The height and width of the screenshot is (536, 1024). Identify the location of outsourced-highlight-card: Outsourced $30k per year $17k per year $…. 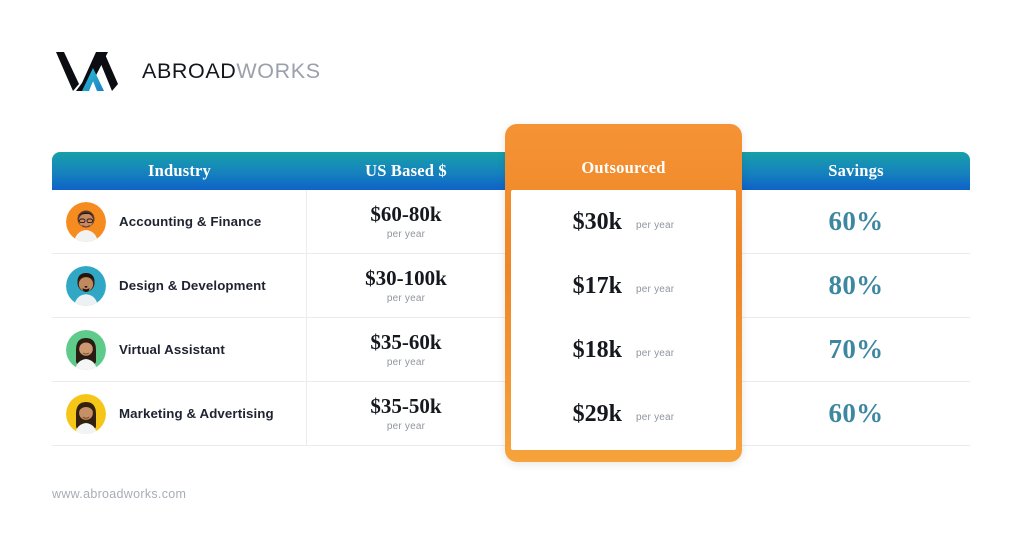
(623, 293).